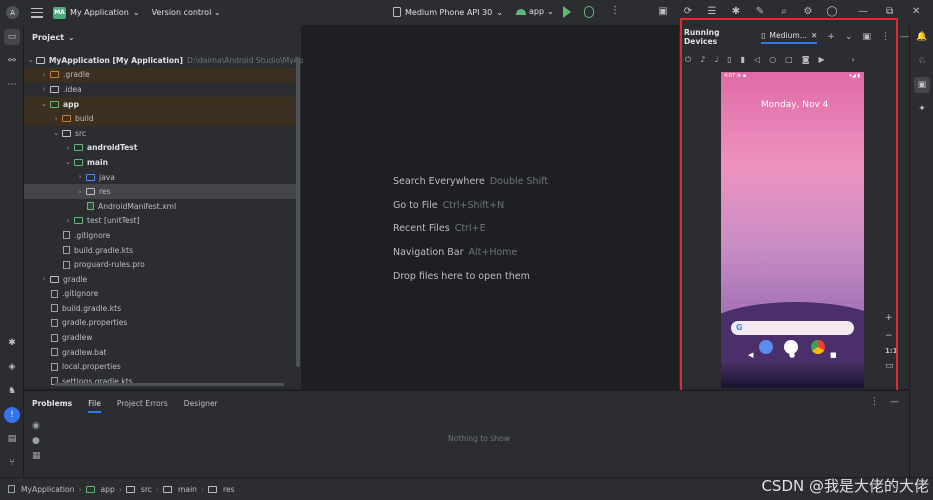 This screenshot has height=500, width=933. I want to click on bottom-tab: Designer, so click(201, 403).